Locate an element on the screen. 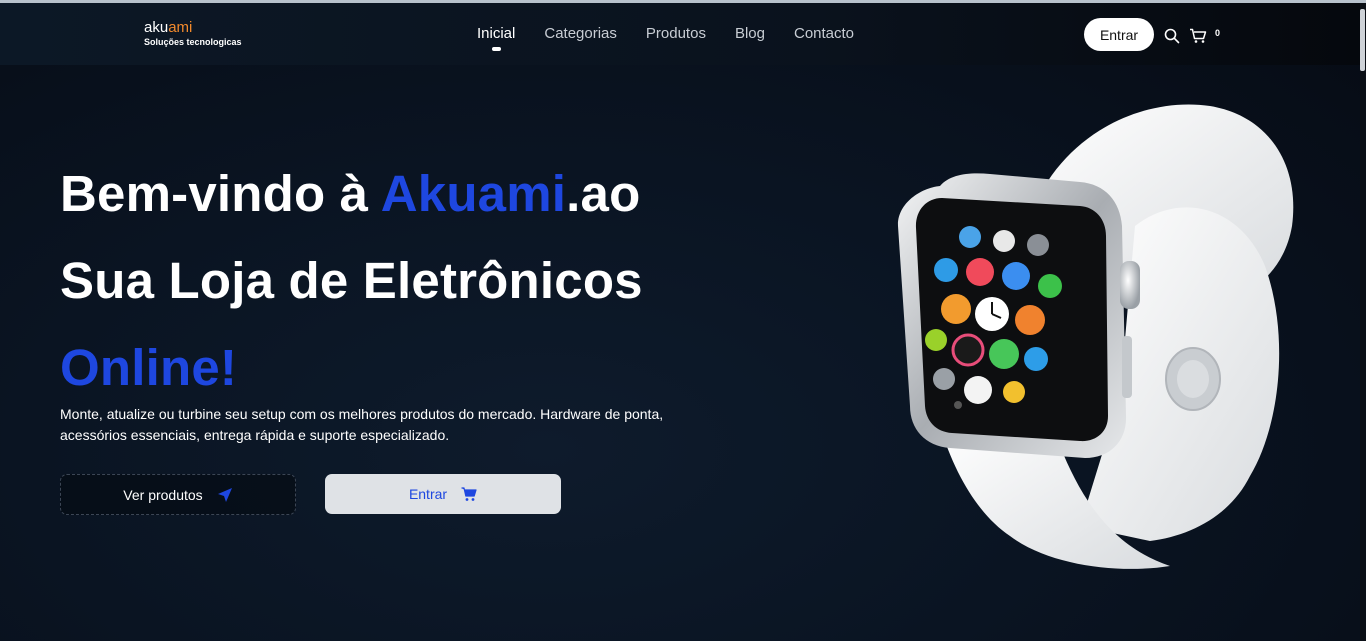  nav-item-contacto: Contacto is located at coordinates (824, 33).